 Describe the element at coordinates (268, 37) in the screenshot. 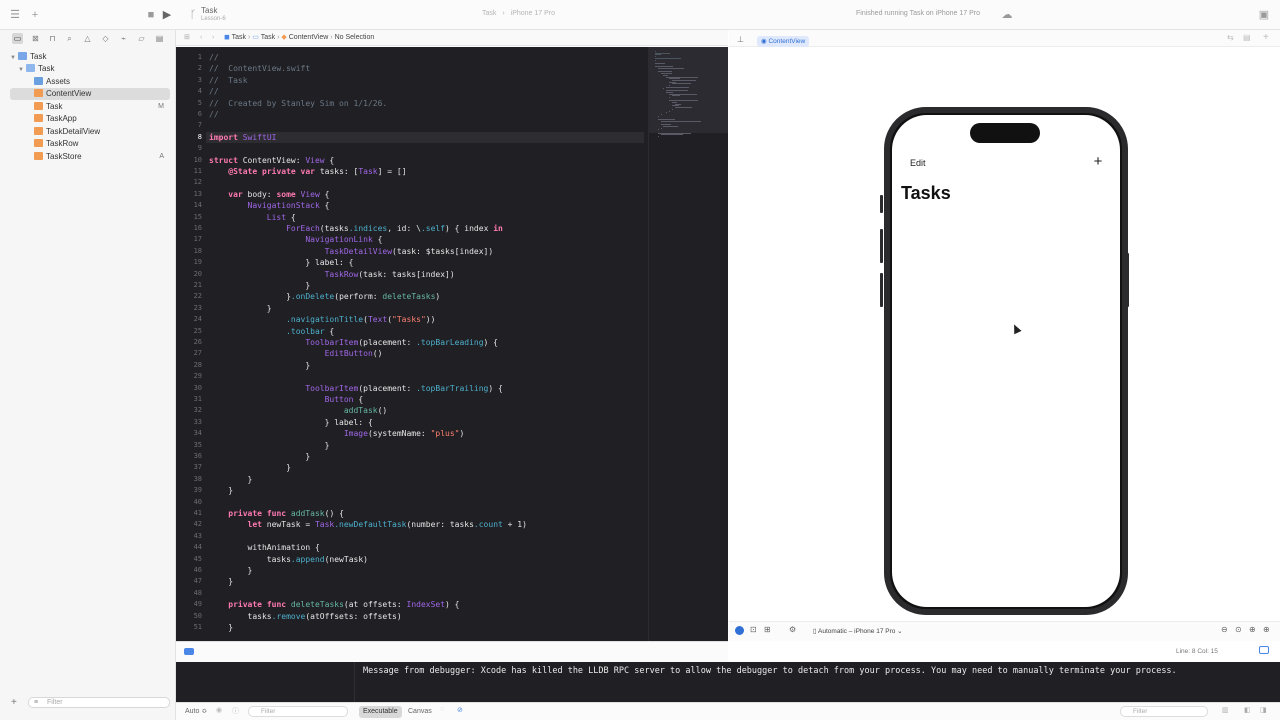

I see `breadcrumb-folder: Task` at that location.